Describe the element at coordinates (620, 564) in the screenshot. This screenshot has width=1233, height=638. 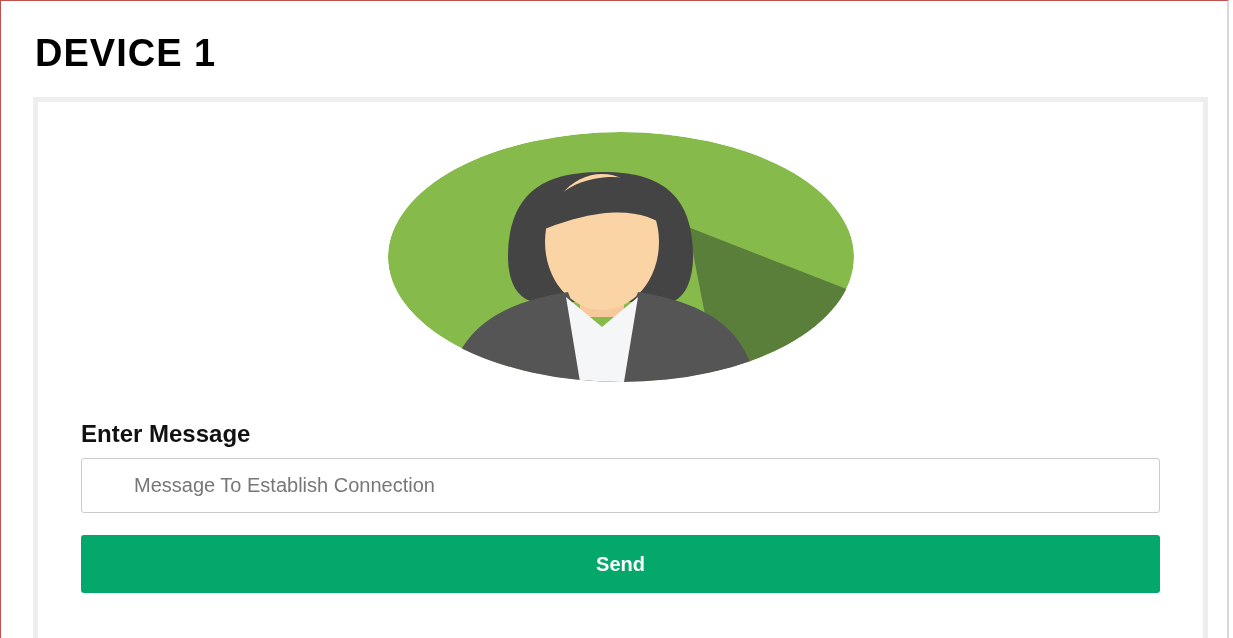
I see `send-button: Send` at that location.